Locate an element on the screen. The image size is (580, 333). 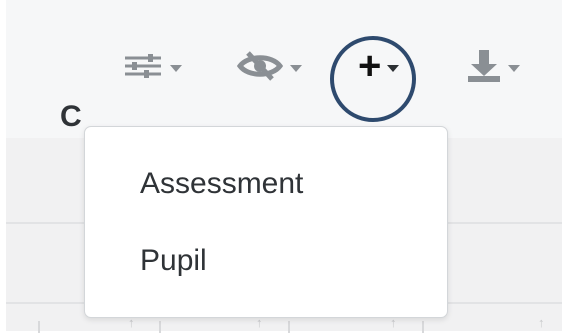
menu-item-assessment: Assessment is located at coordinates (221, 184).